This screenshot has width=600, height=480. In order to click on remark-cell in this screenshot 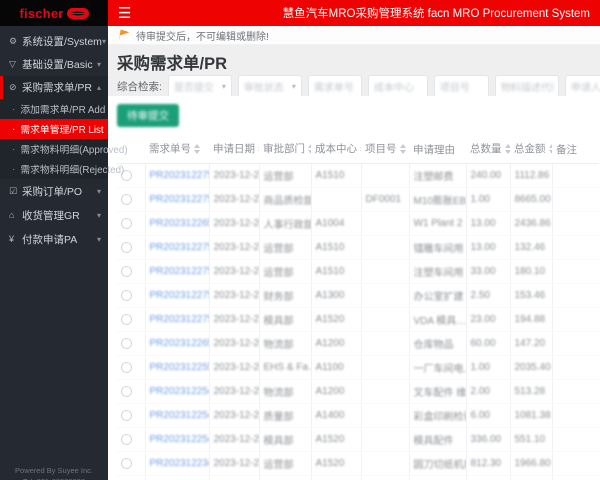, I will do `click(575, 464)`.